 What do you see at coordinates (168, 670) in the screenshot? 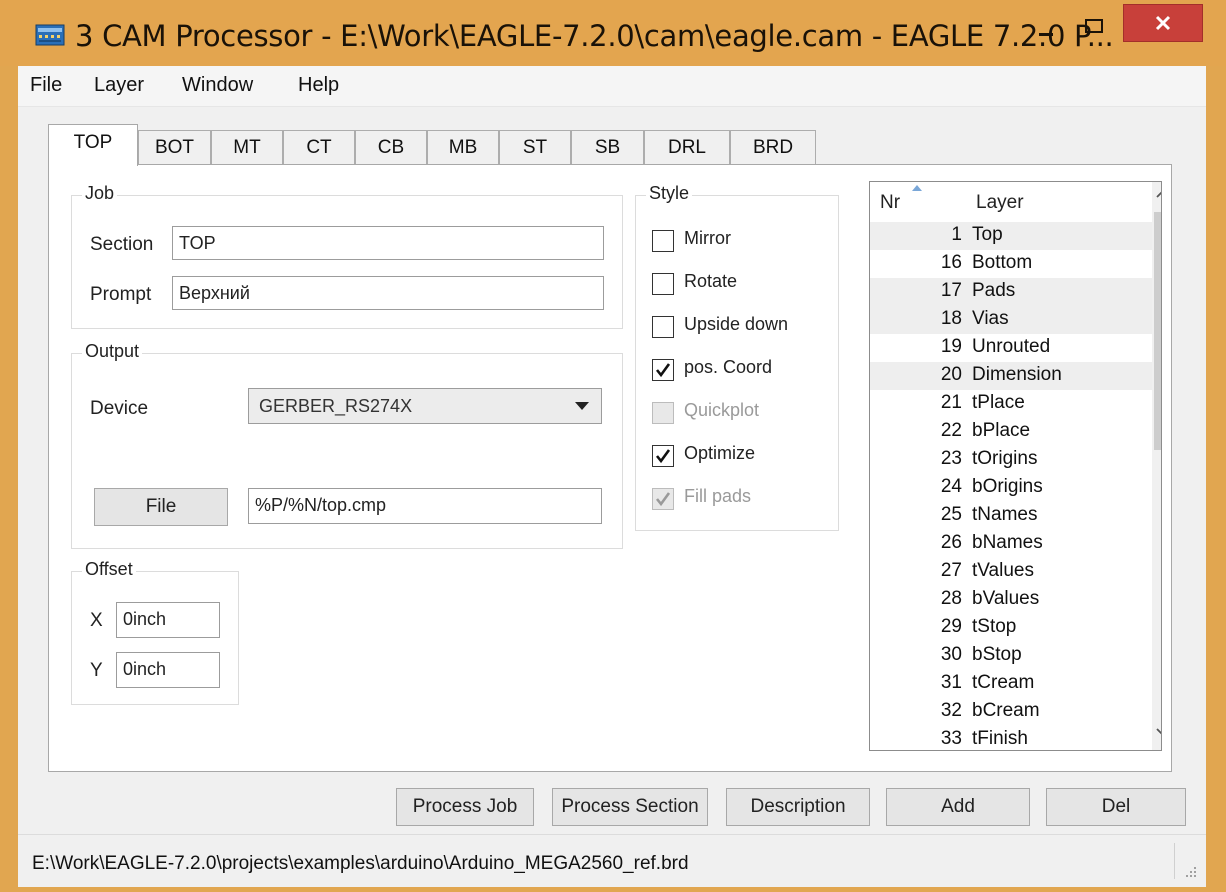
I see `offset-y-input: 0inch` at bounding box center [168, 670].